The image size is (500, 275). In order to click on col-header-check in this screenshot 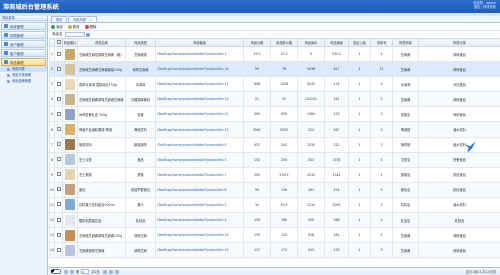, I will do `click(58, 42)`.